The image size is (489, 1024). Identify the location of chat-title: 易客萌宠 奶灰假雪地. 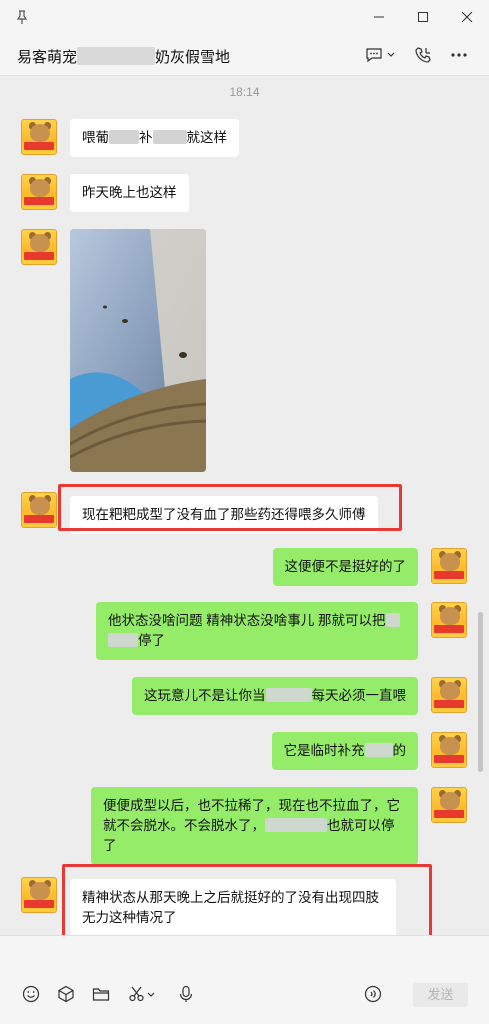
(123, 56).